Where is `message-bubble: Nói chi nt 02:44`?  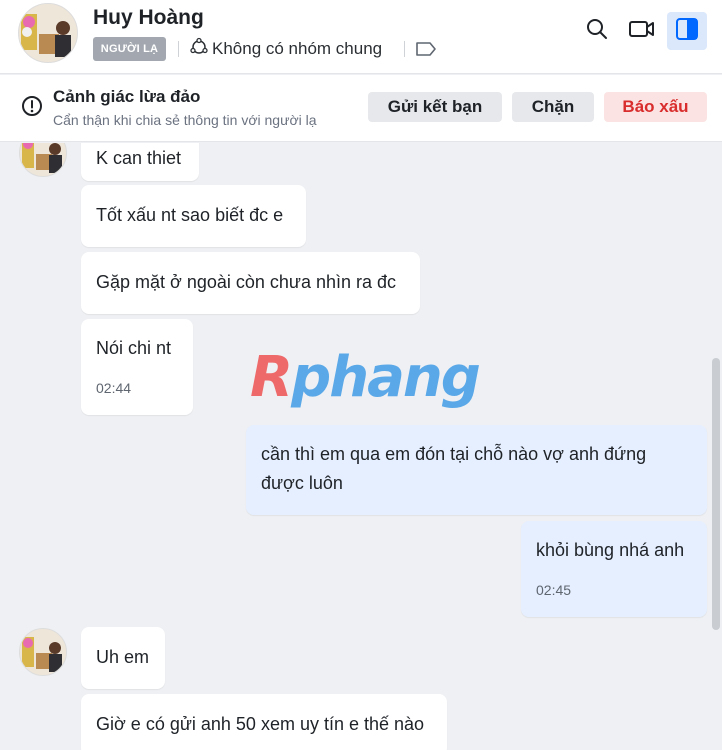
message-bubble: Nói chi nt 02:44 is located at coordinates (137, 367).